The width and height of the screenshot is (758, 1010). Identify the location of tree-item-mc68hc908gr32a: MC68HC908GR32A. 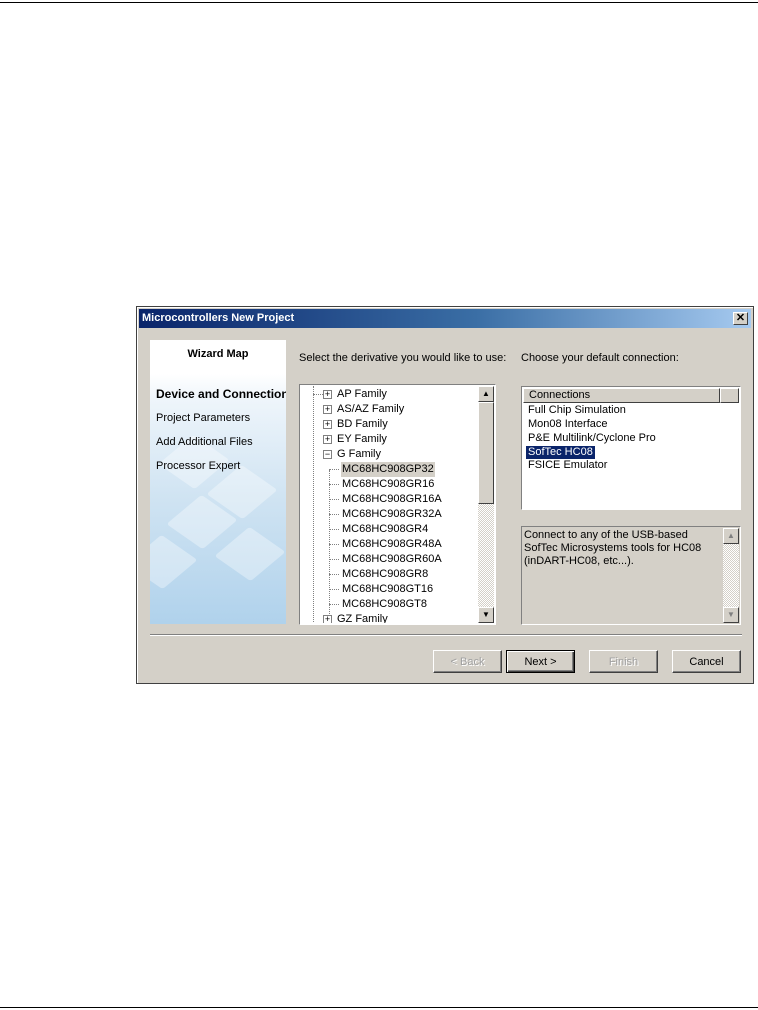
(404, 514).